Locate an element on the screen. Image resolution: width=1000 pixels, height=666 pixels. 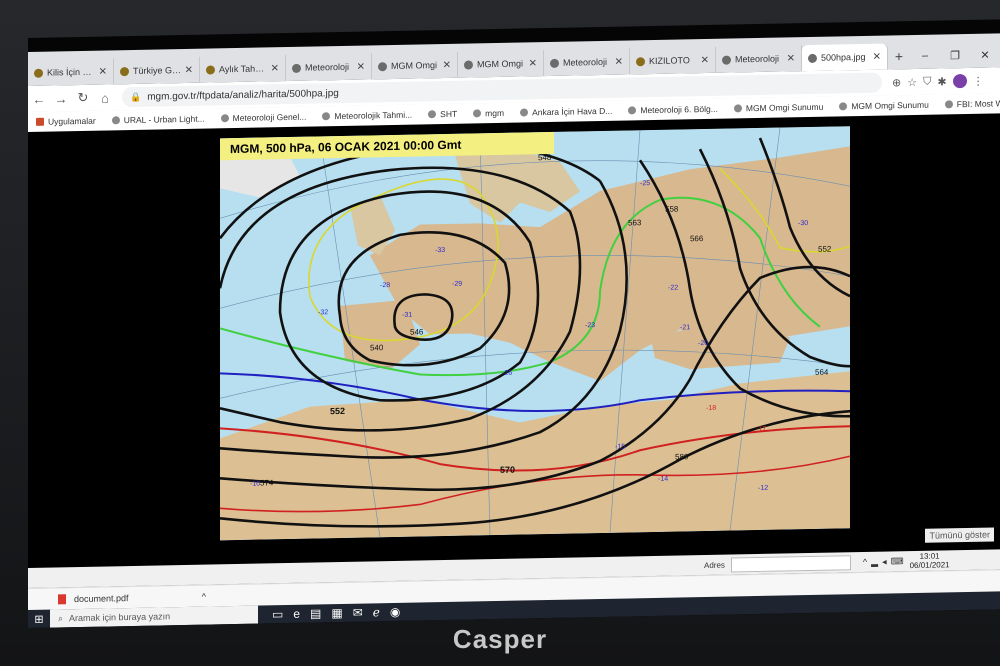
address-label: Adres is located at coordinates (714, 565).